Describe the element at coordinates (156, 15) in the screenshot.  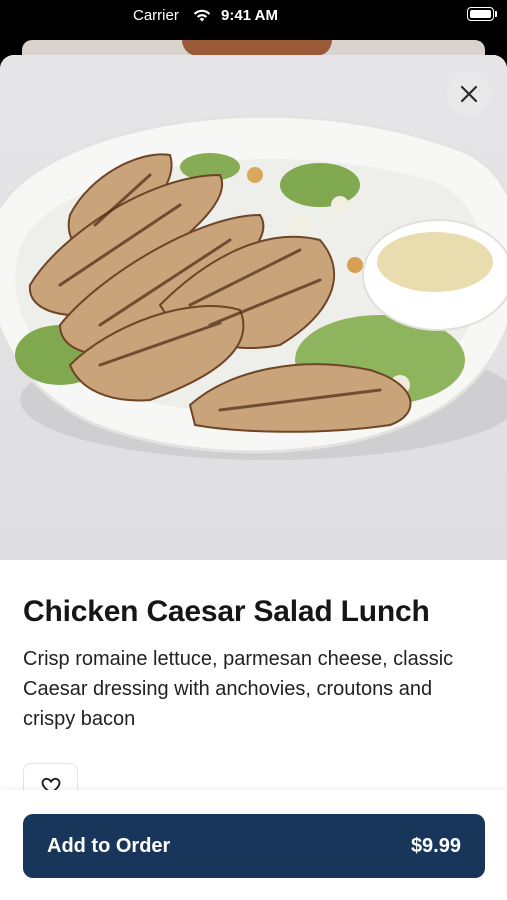
I see `carrier-label: Carrier` at that location.